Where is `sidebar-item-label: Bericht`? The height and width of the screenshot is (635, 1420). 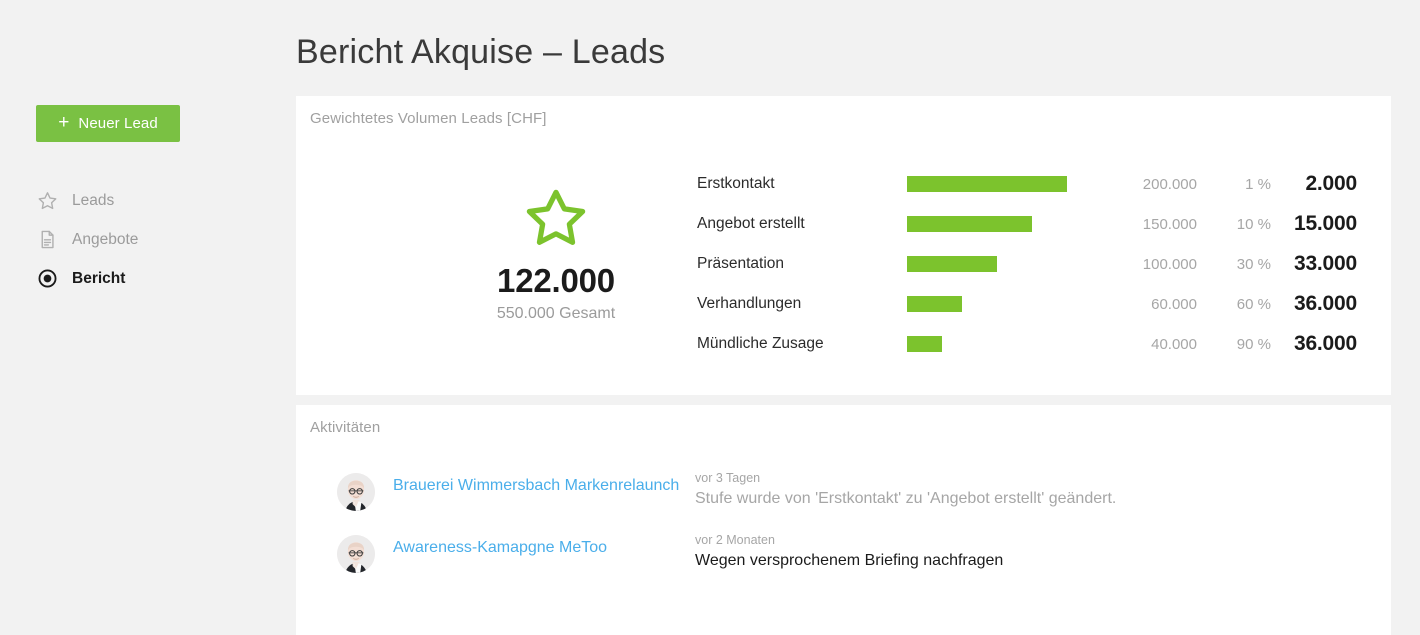 sidebar-item-label: Bericht is located at coordinates (99, 278).